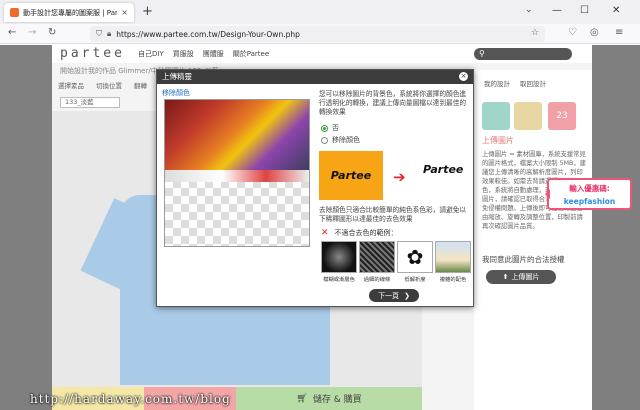  Describe the element at coordinates (315, 77) in the screenshot. I see `dialog-header: 上傳精靈 ×` at that location.